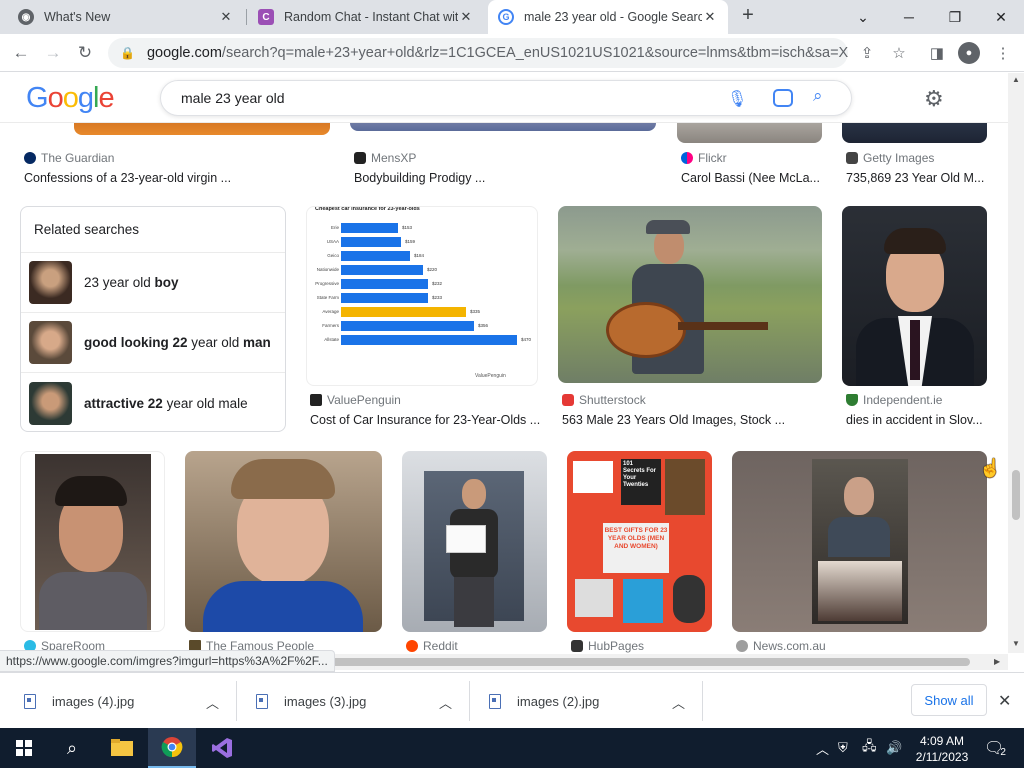 The image size is (1024, 768). What do you see at coordinates (311, 701) in the screenshot?
I see `download-item: images (3).jpg` at bounding box center [311, 701].